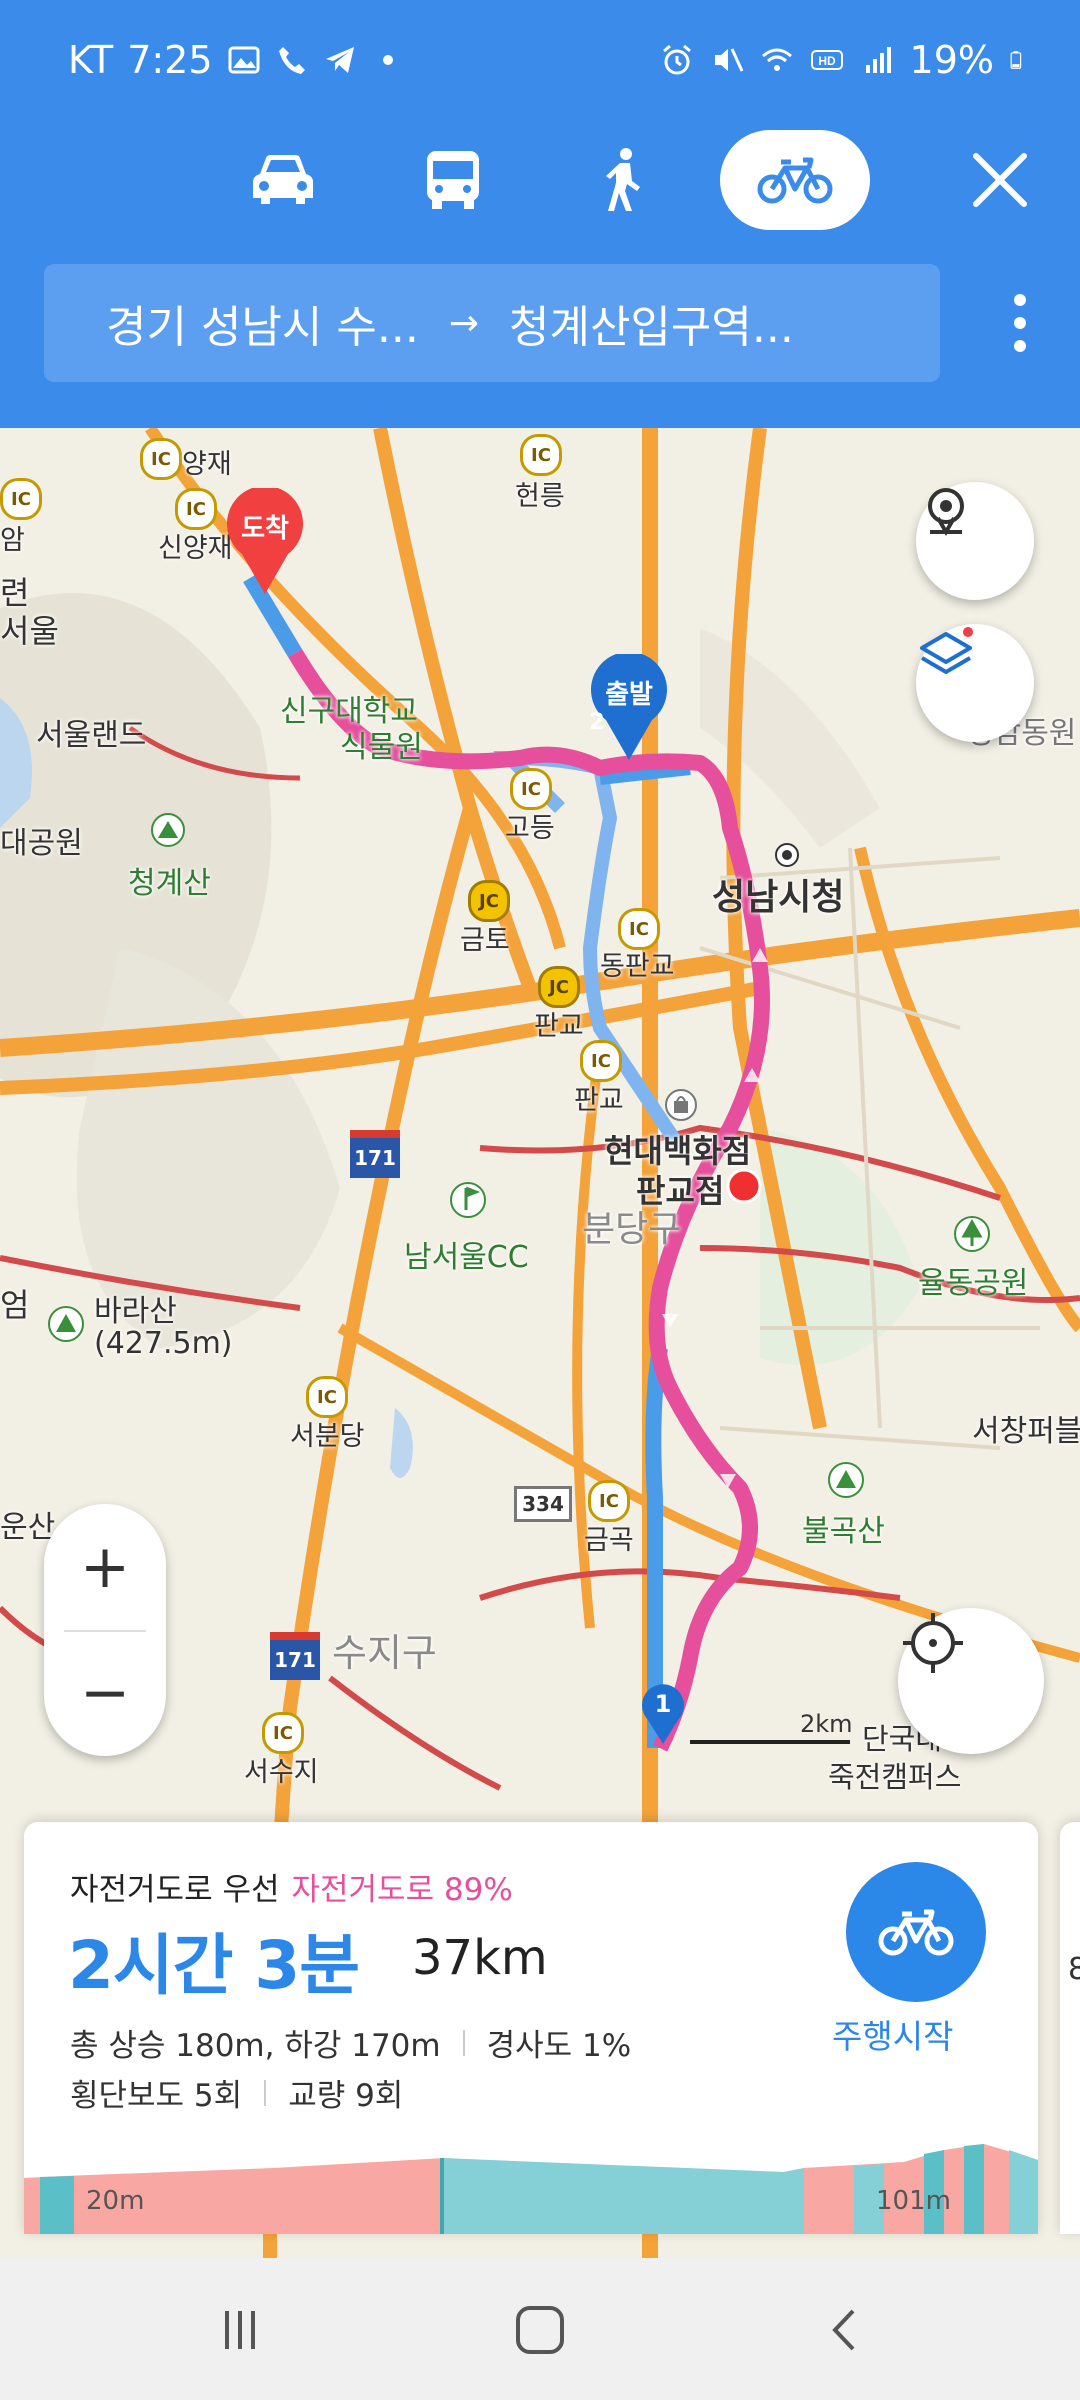 The image size is (1080, 2400). Describe the element at coordinates (892, 2034) in the screenshot. I see `start-ride-label: 주행시작` at that location.